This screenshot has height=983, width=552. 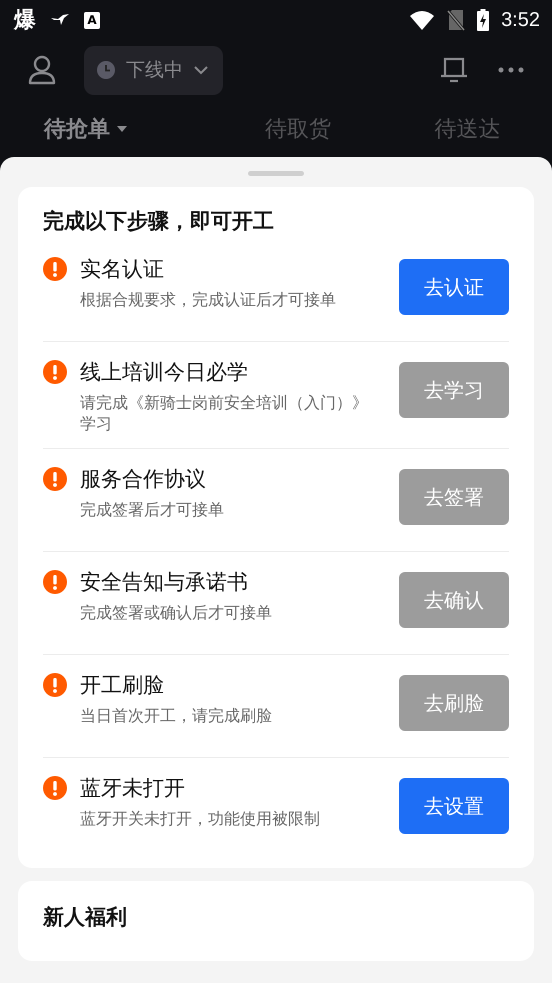 I want to click on battery-charging-icon, so click(x=483, y=20).